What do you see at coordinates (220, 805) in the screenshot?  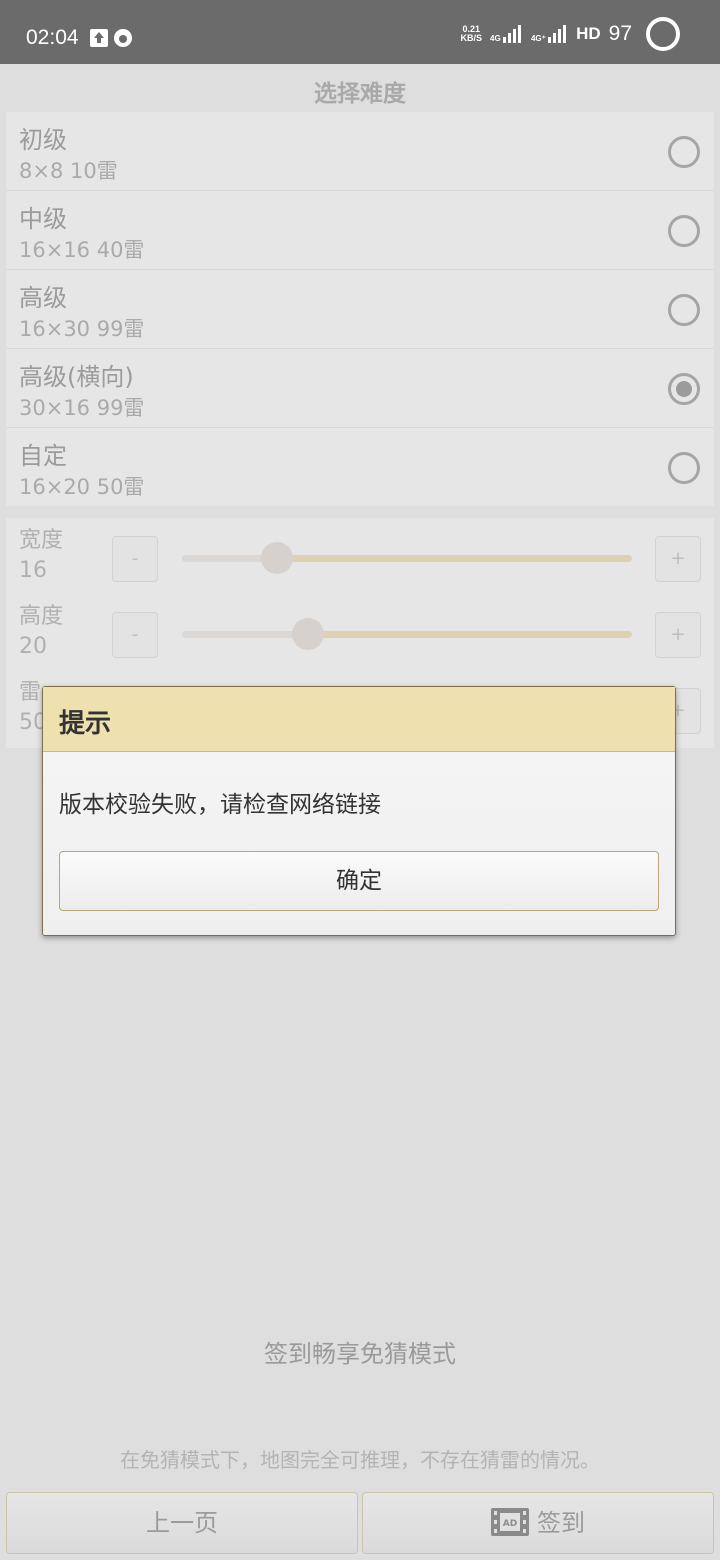 I see `dialog-message: 版本校验失败，请检查网络链接` at bounding box center [220, 805].